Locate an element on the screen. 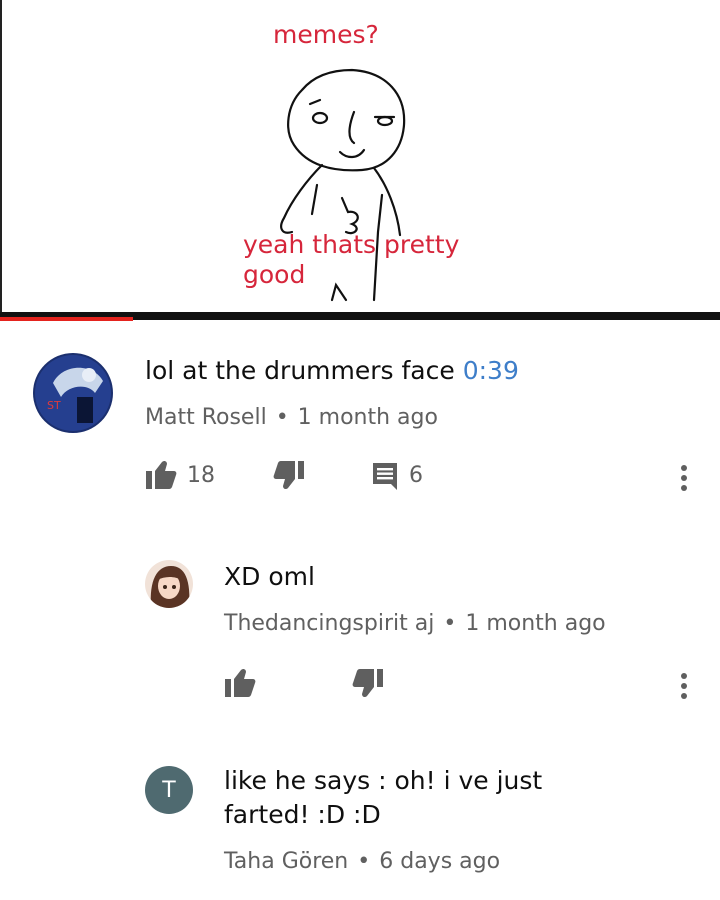 Image resolution: width=720 pixels, height=900 pixels. comment-icon is located at coordinates (385, 476).